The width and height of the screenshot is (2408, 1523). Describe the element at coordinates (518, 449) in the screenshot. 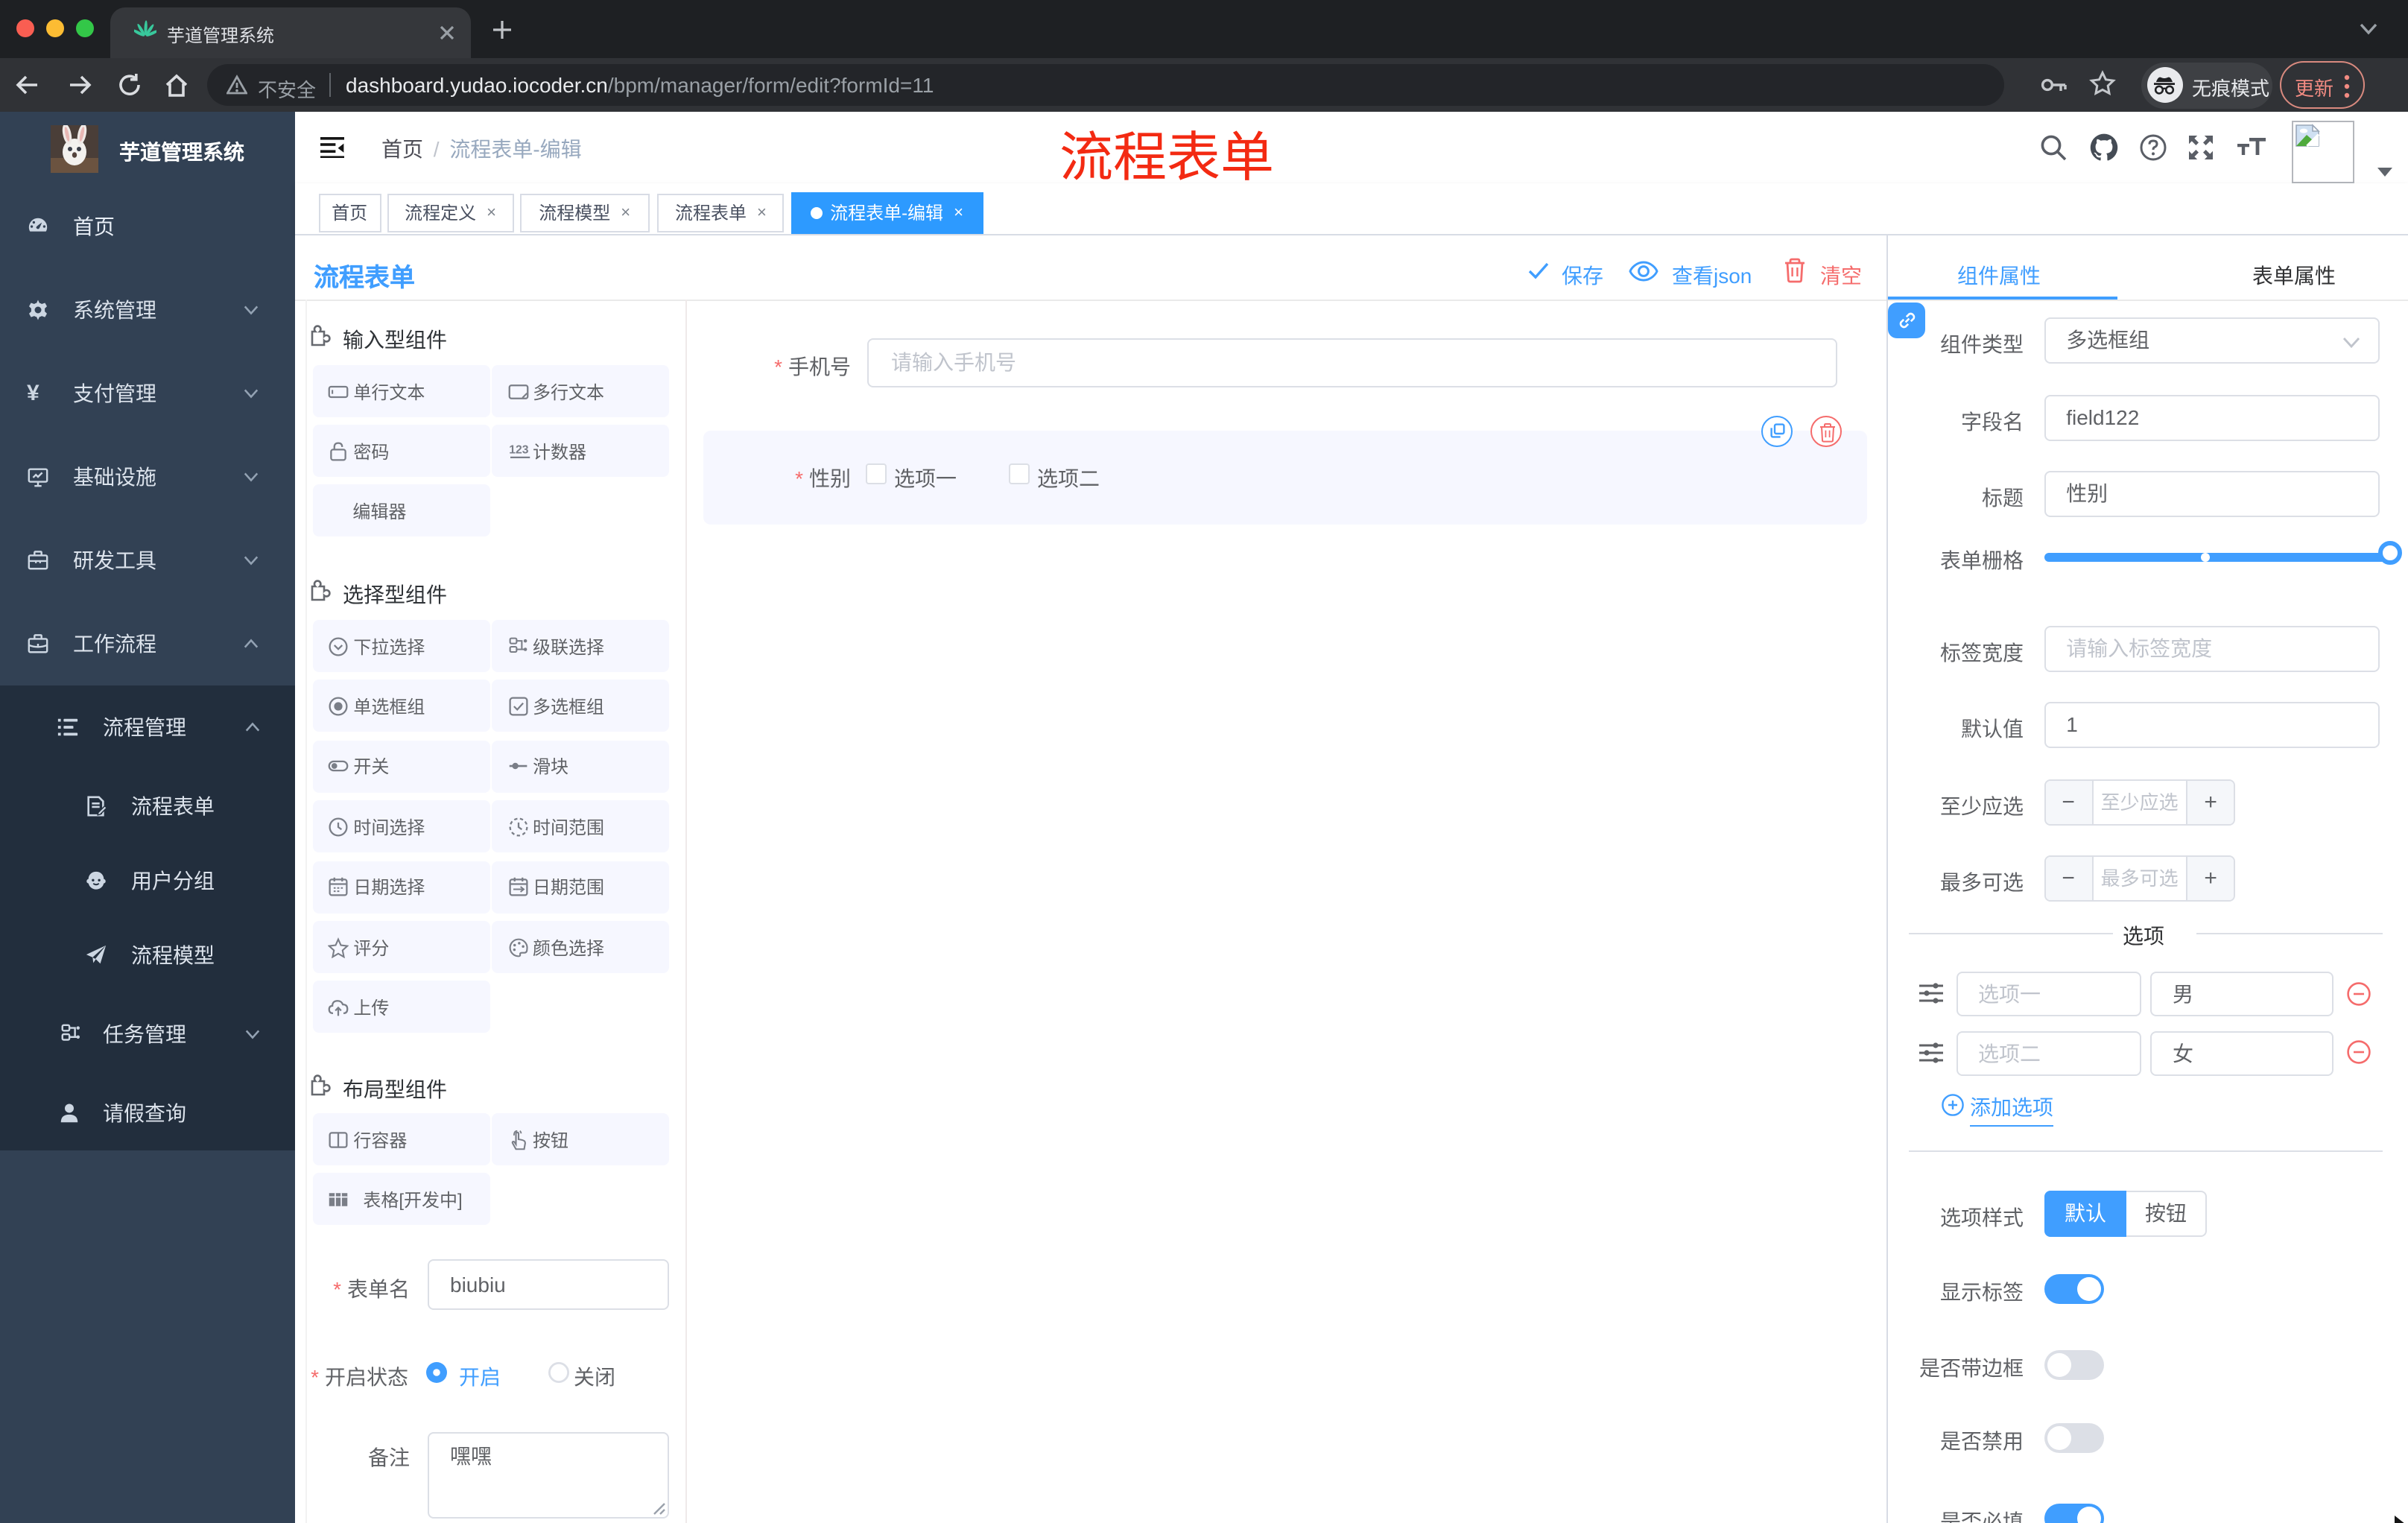

I see `svg-text: 123` at that location.